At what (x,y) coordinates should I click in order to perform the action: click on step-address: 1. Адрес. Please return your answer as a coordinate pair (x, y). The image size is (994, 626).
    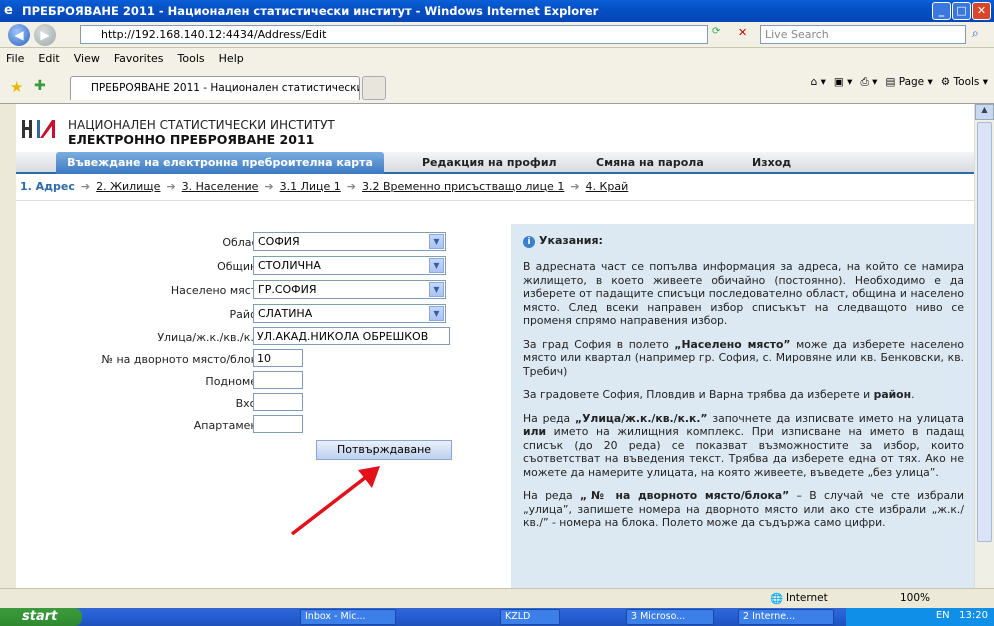
    Looking at the image, I should click on (47, 186).